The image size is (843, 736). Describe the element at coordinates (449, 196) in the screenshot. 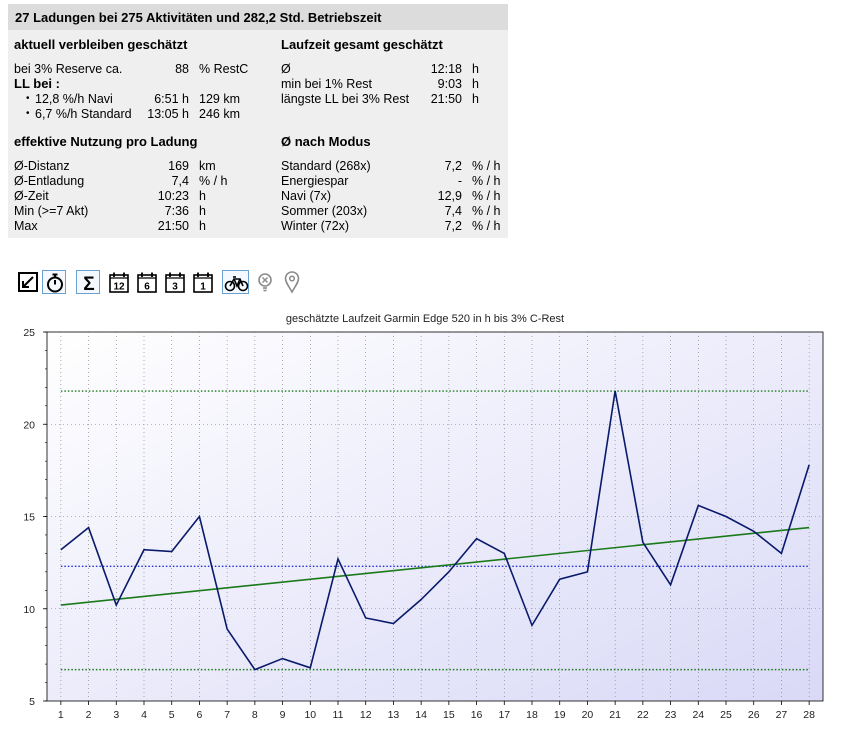

I see `mode-value: 12,9` at that location.